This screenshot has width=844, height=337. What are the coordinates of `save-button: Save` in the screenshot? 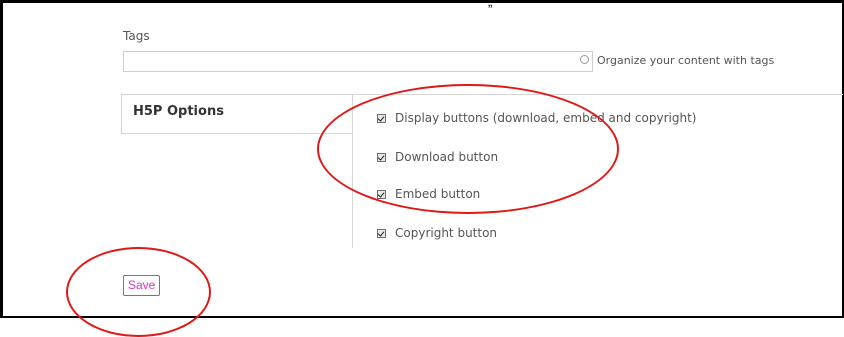 It's located at (142, 285).